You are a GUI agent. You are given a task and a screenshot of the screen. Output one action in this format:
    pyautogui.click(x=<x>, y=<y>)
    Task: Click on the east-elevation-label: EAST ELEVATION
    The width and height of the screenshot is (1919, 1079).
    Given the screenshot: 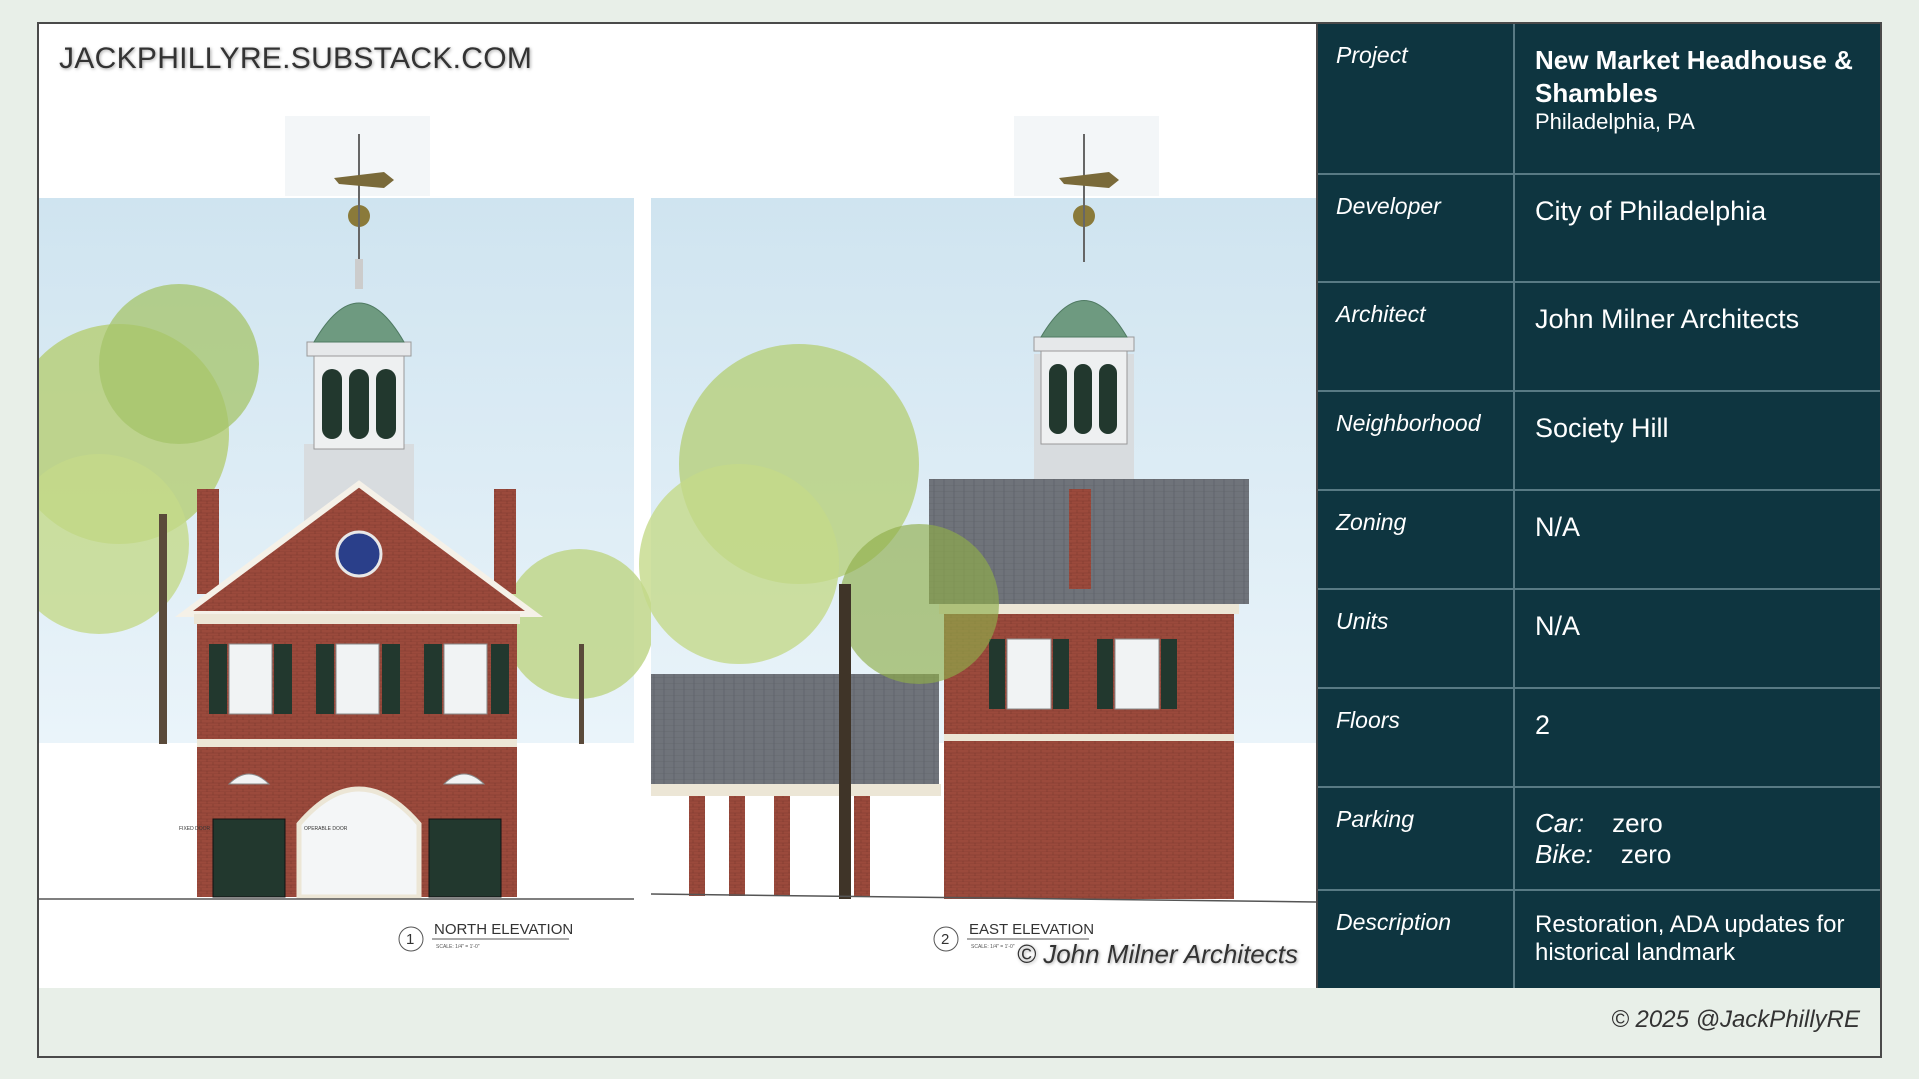 What is the action you would take?
    pyautogui.click(x=1031, y=929)
    